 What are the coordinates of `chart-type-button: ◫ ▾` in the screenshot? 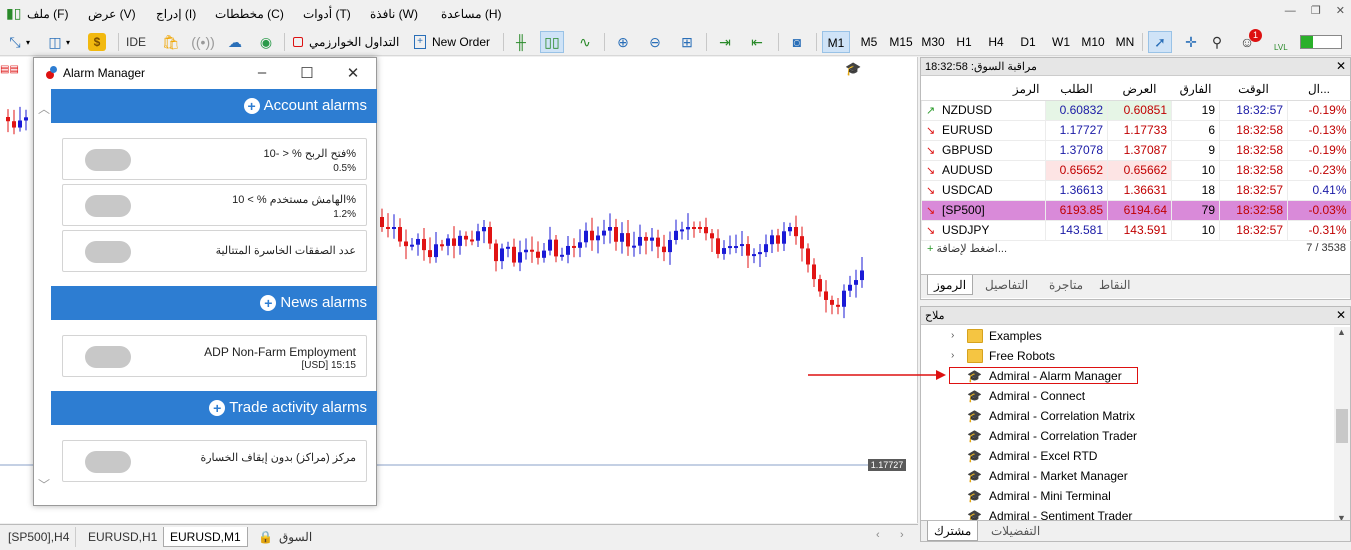 It's located at (57, 42).